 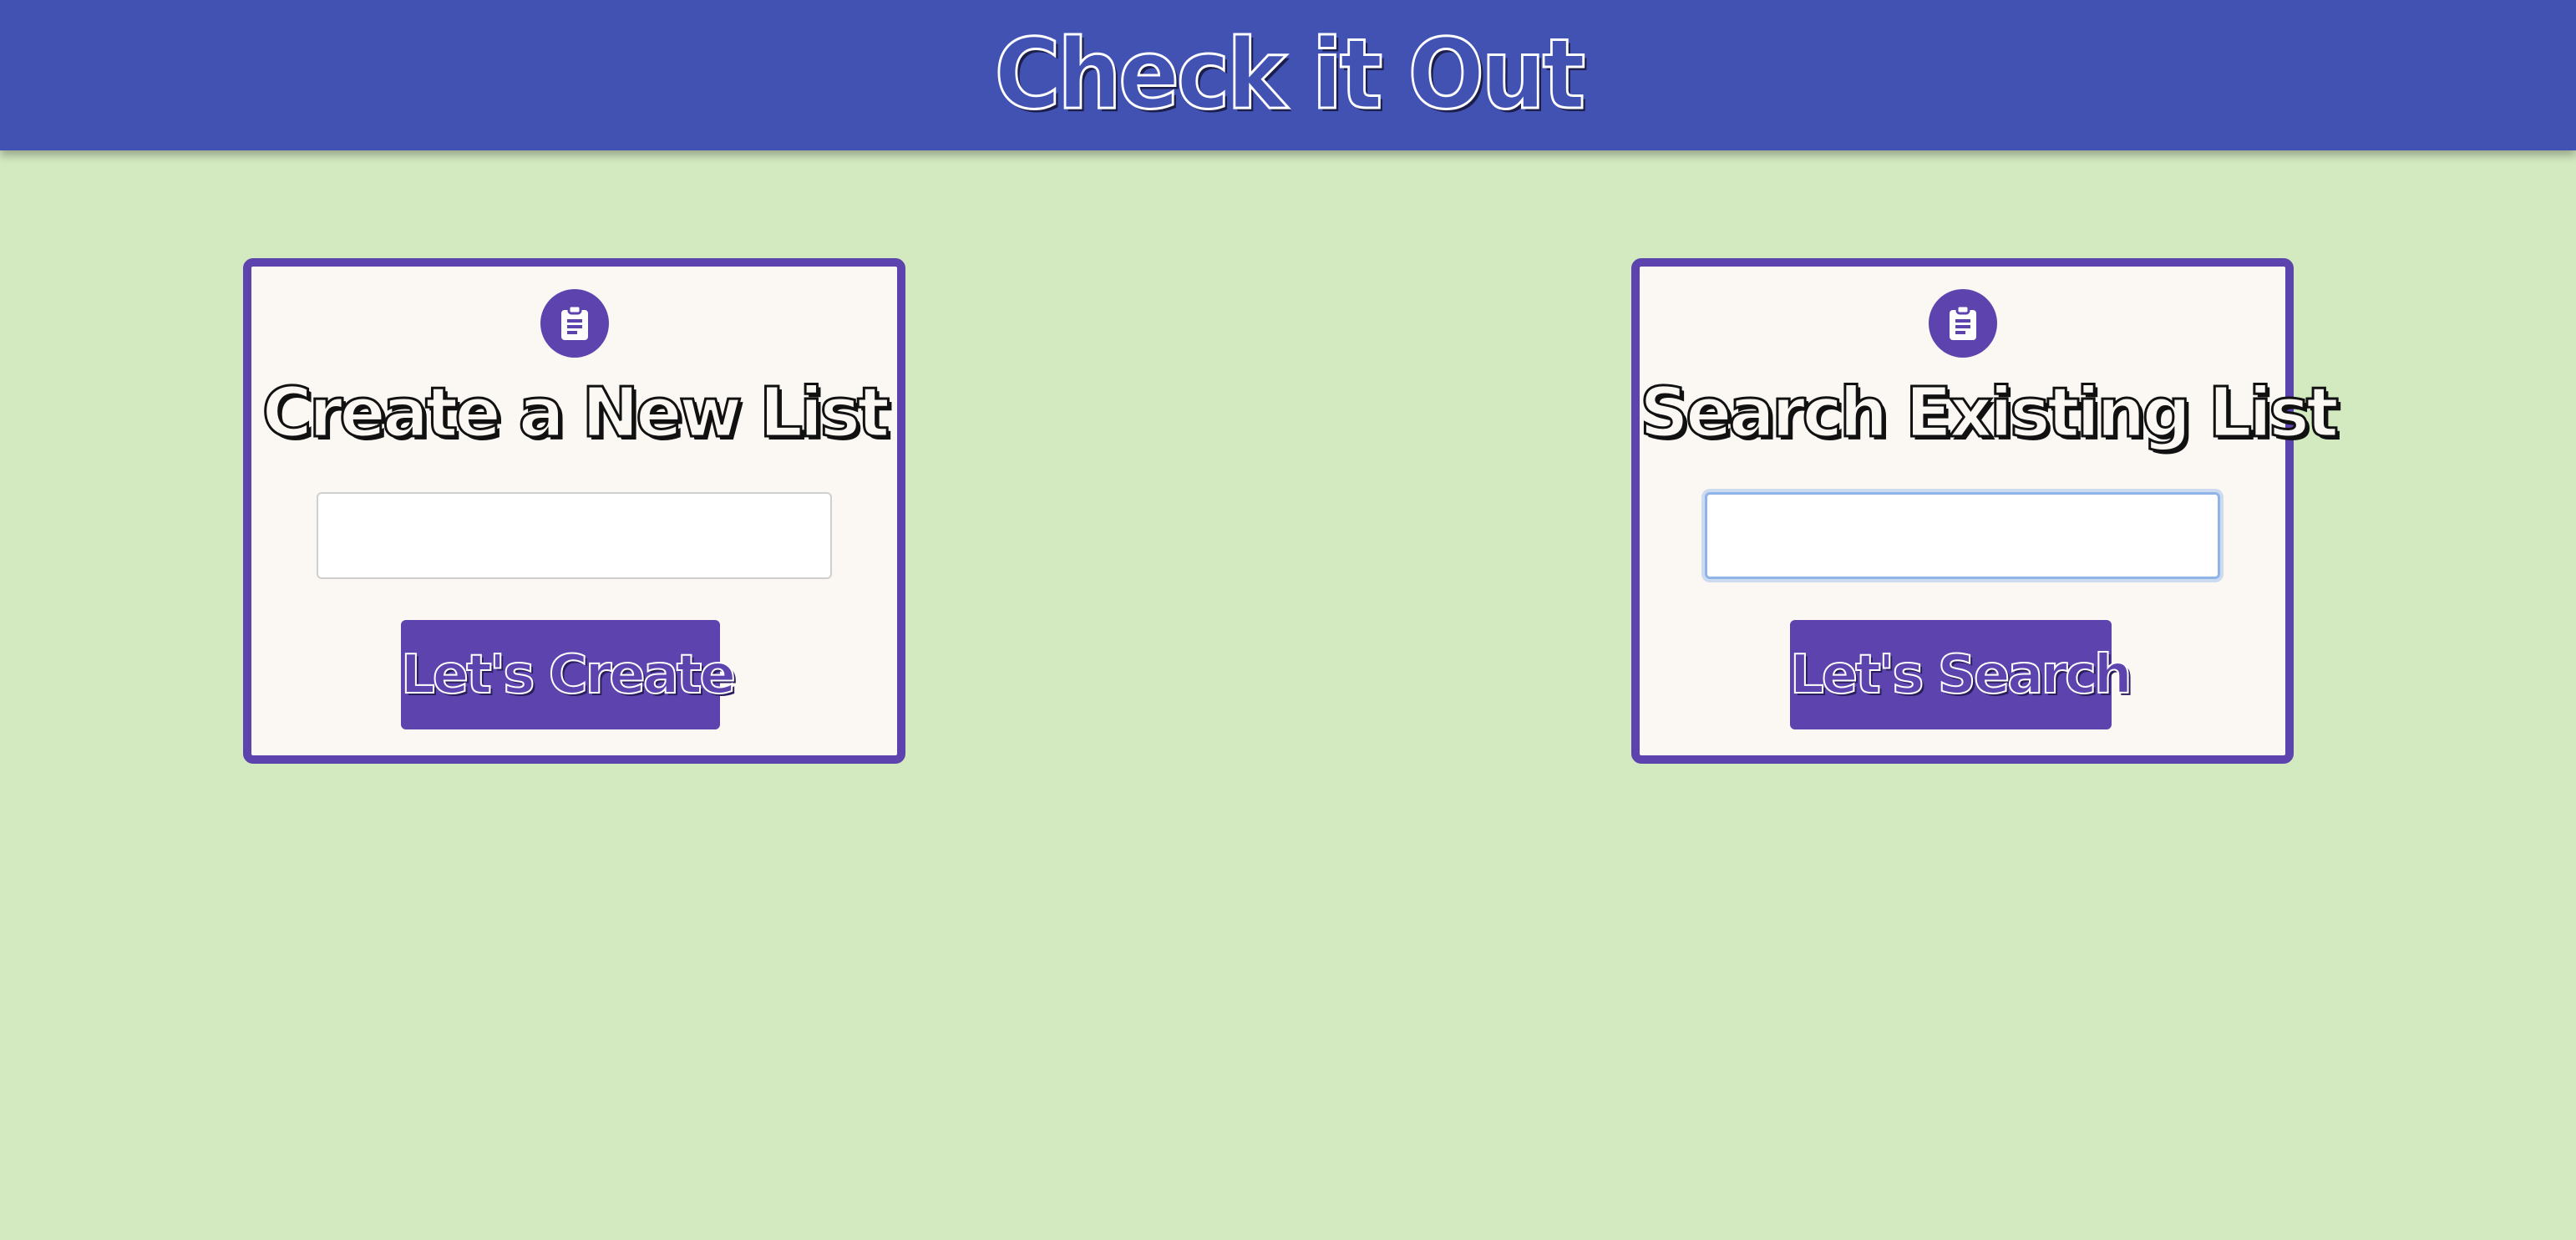 I want to click on search-list-input, so click(x=1963, y=535).